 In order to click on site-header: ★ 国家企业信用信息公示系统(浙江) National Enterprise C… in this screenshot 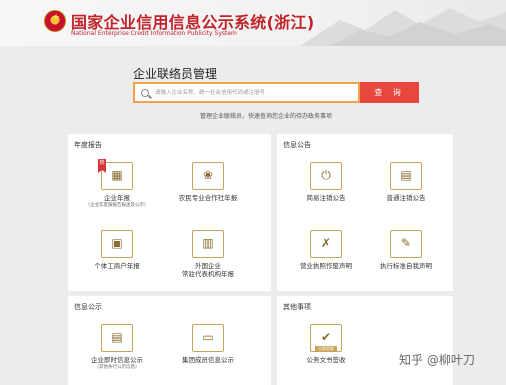, I will do `click(253, 23)`.